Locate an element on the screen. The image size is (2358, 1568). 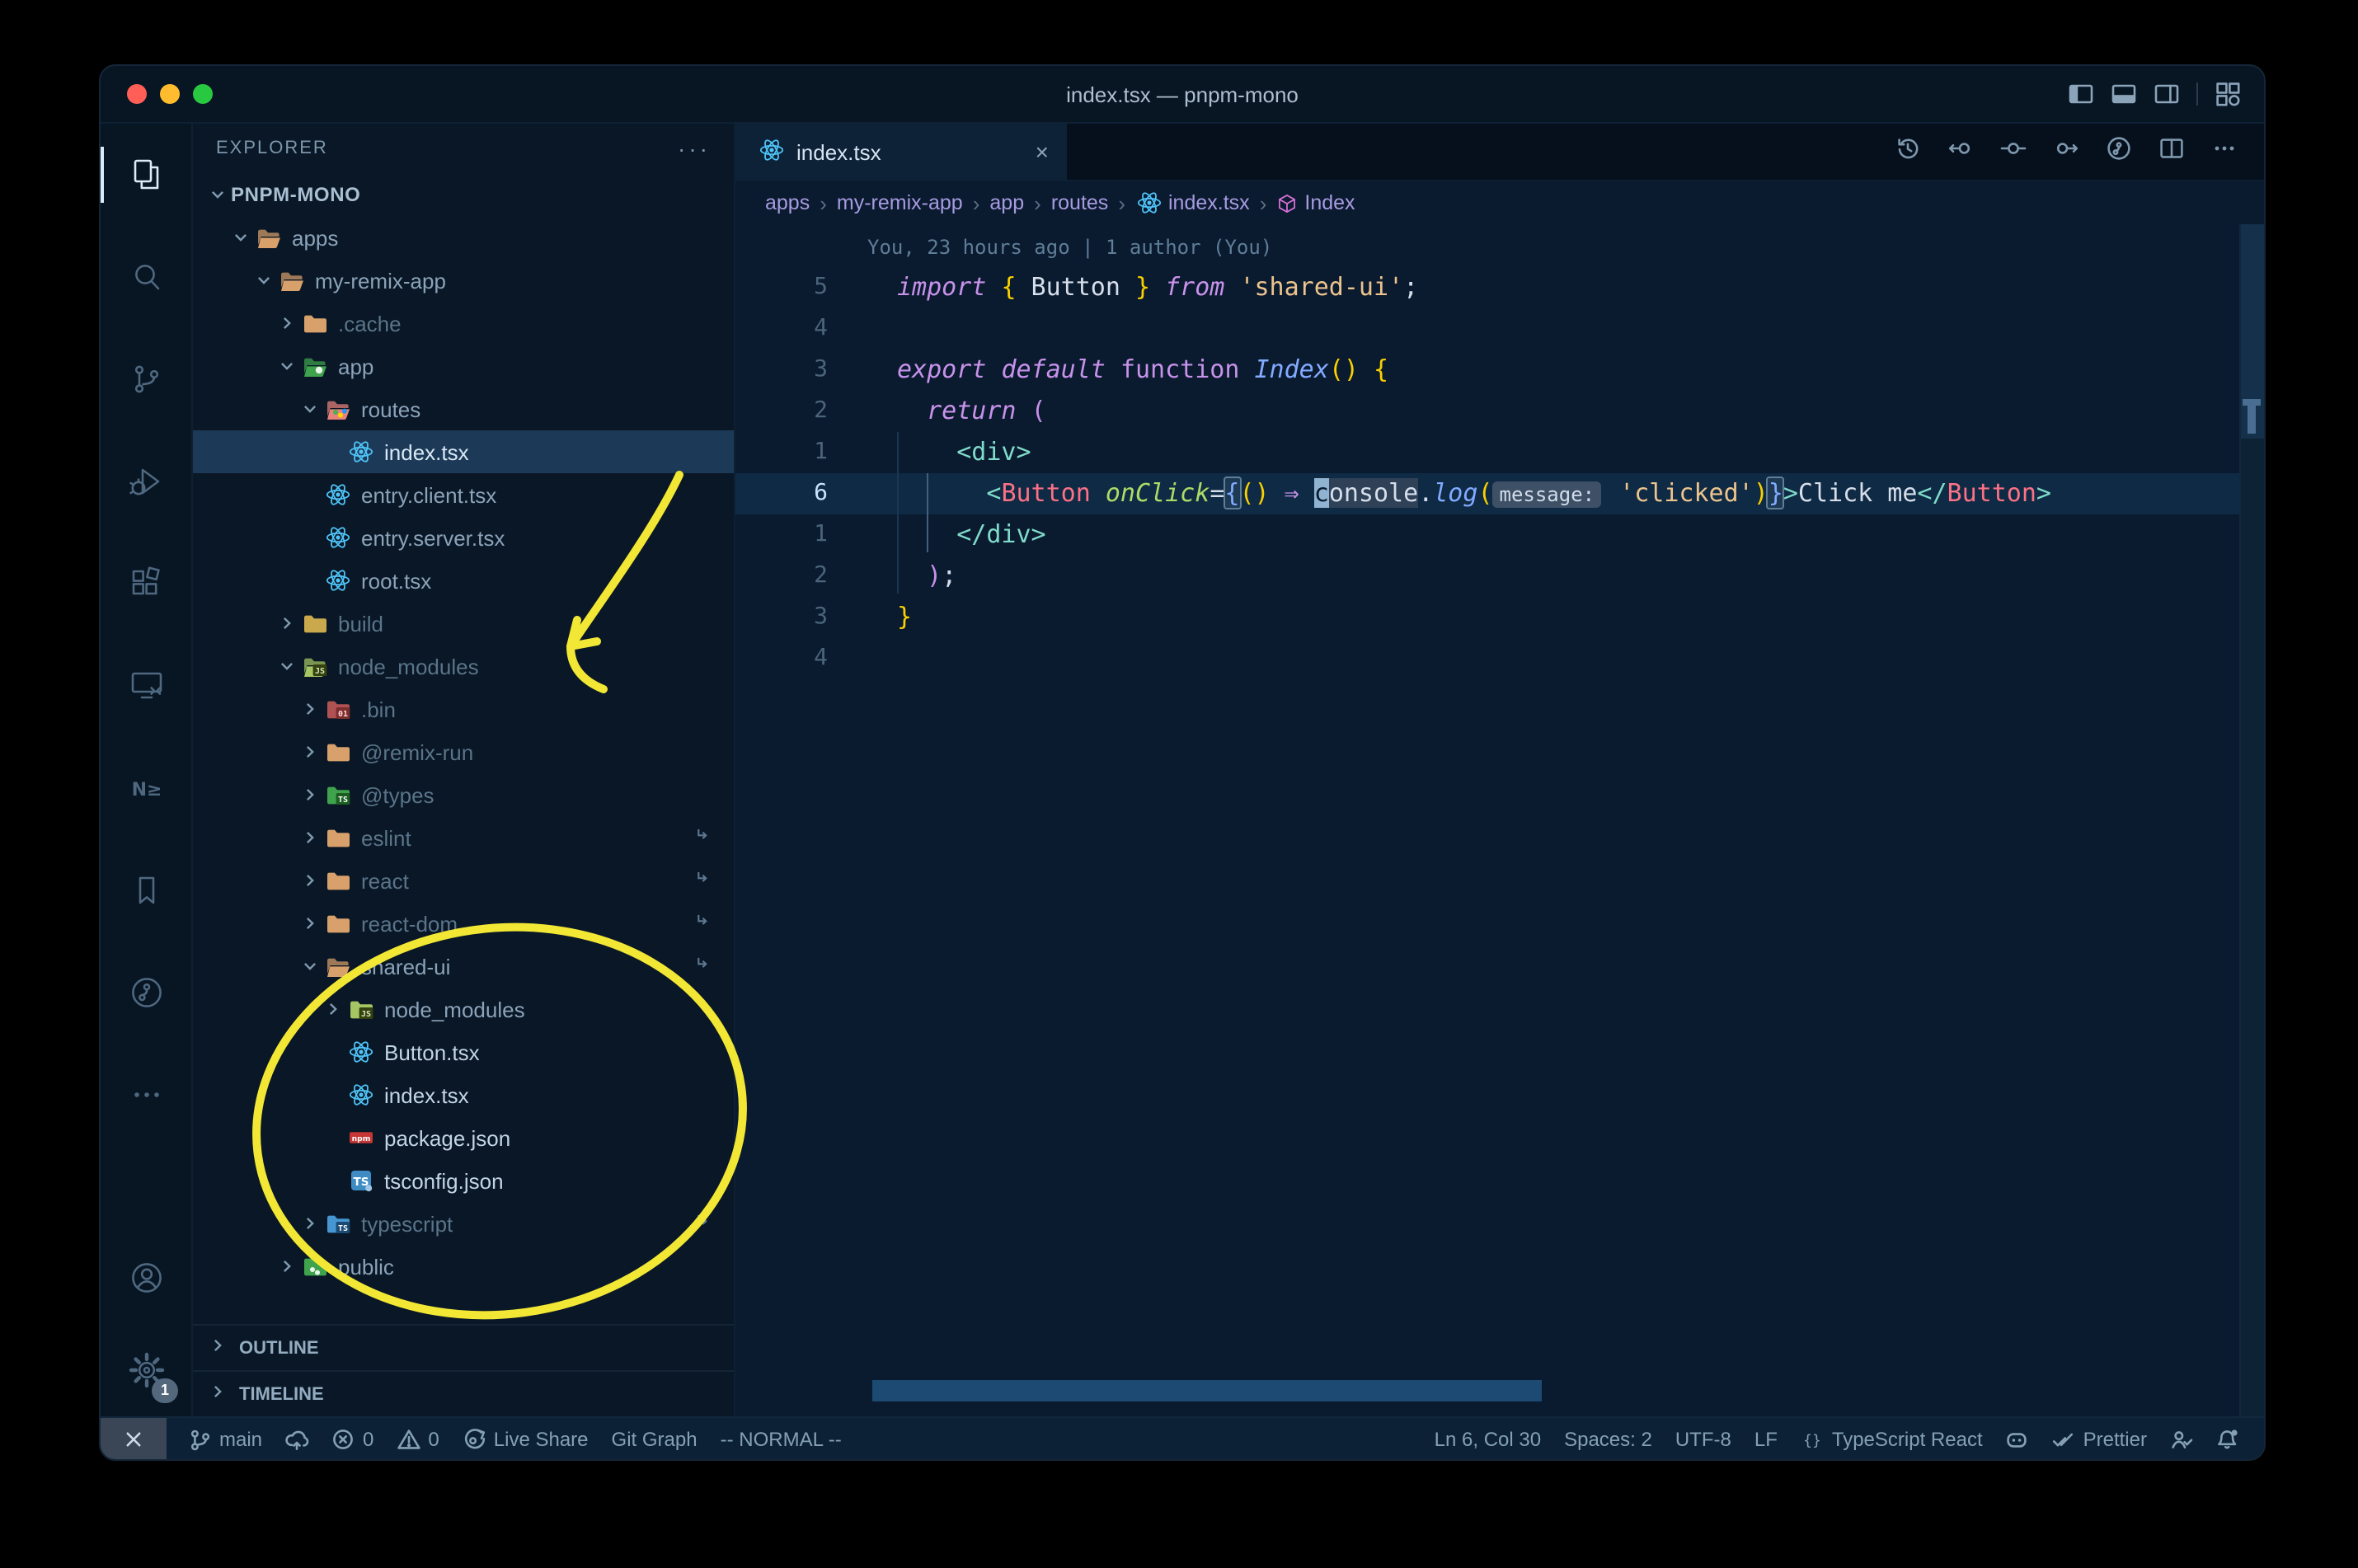
status-git-graph: Git Graph is located at coordinates (654, 1438).